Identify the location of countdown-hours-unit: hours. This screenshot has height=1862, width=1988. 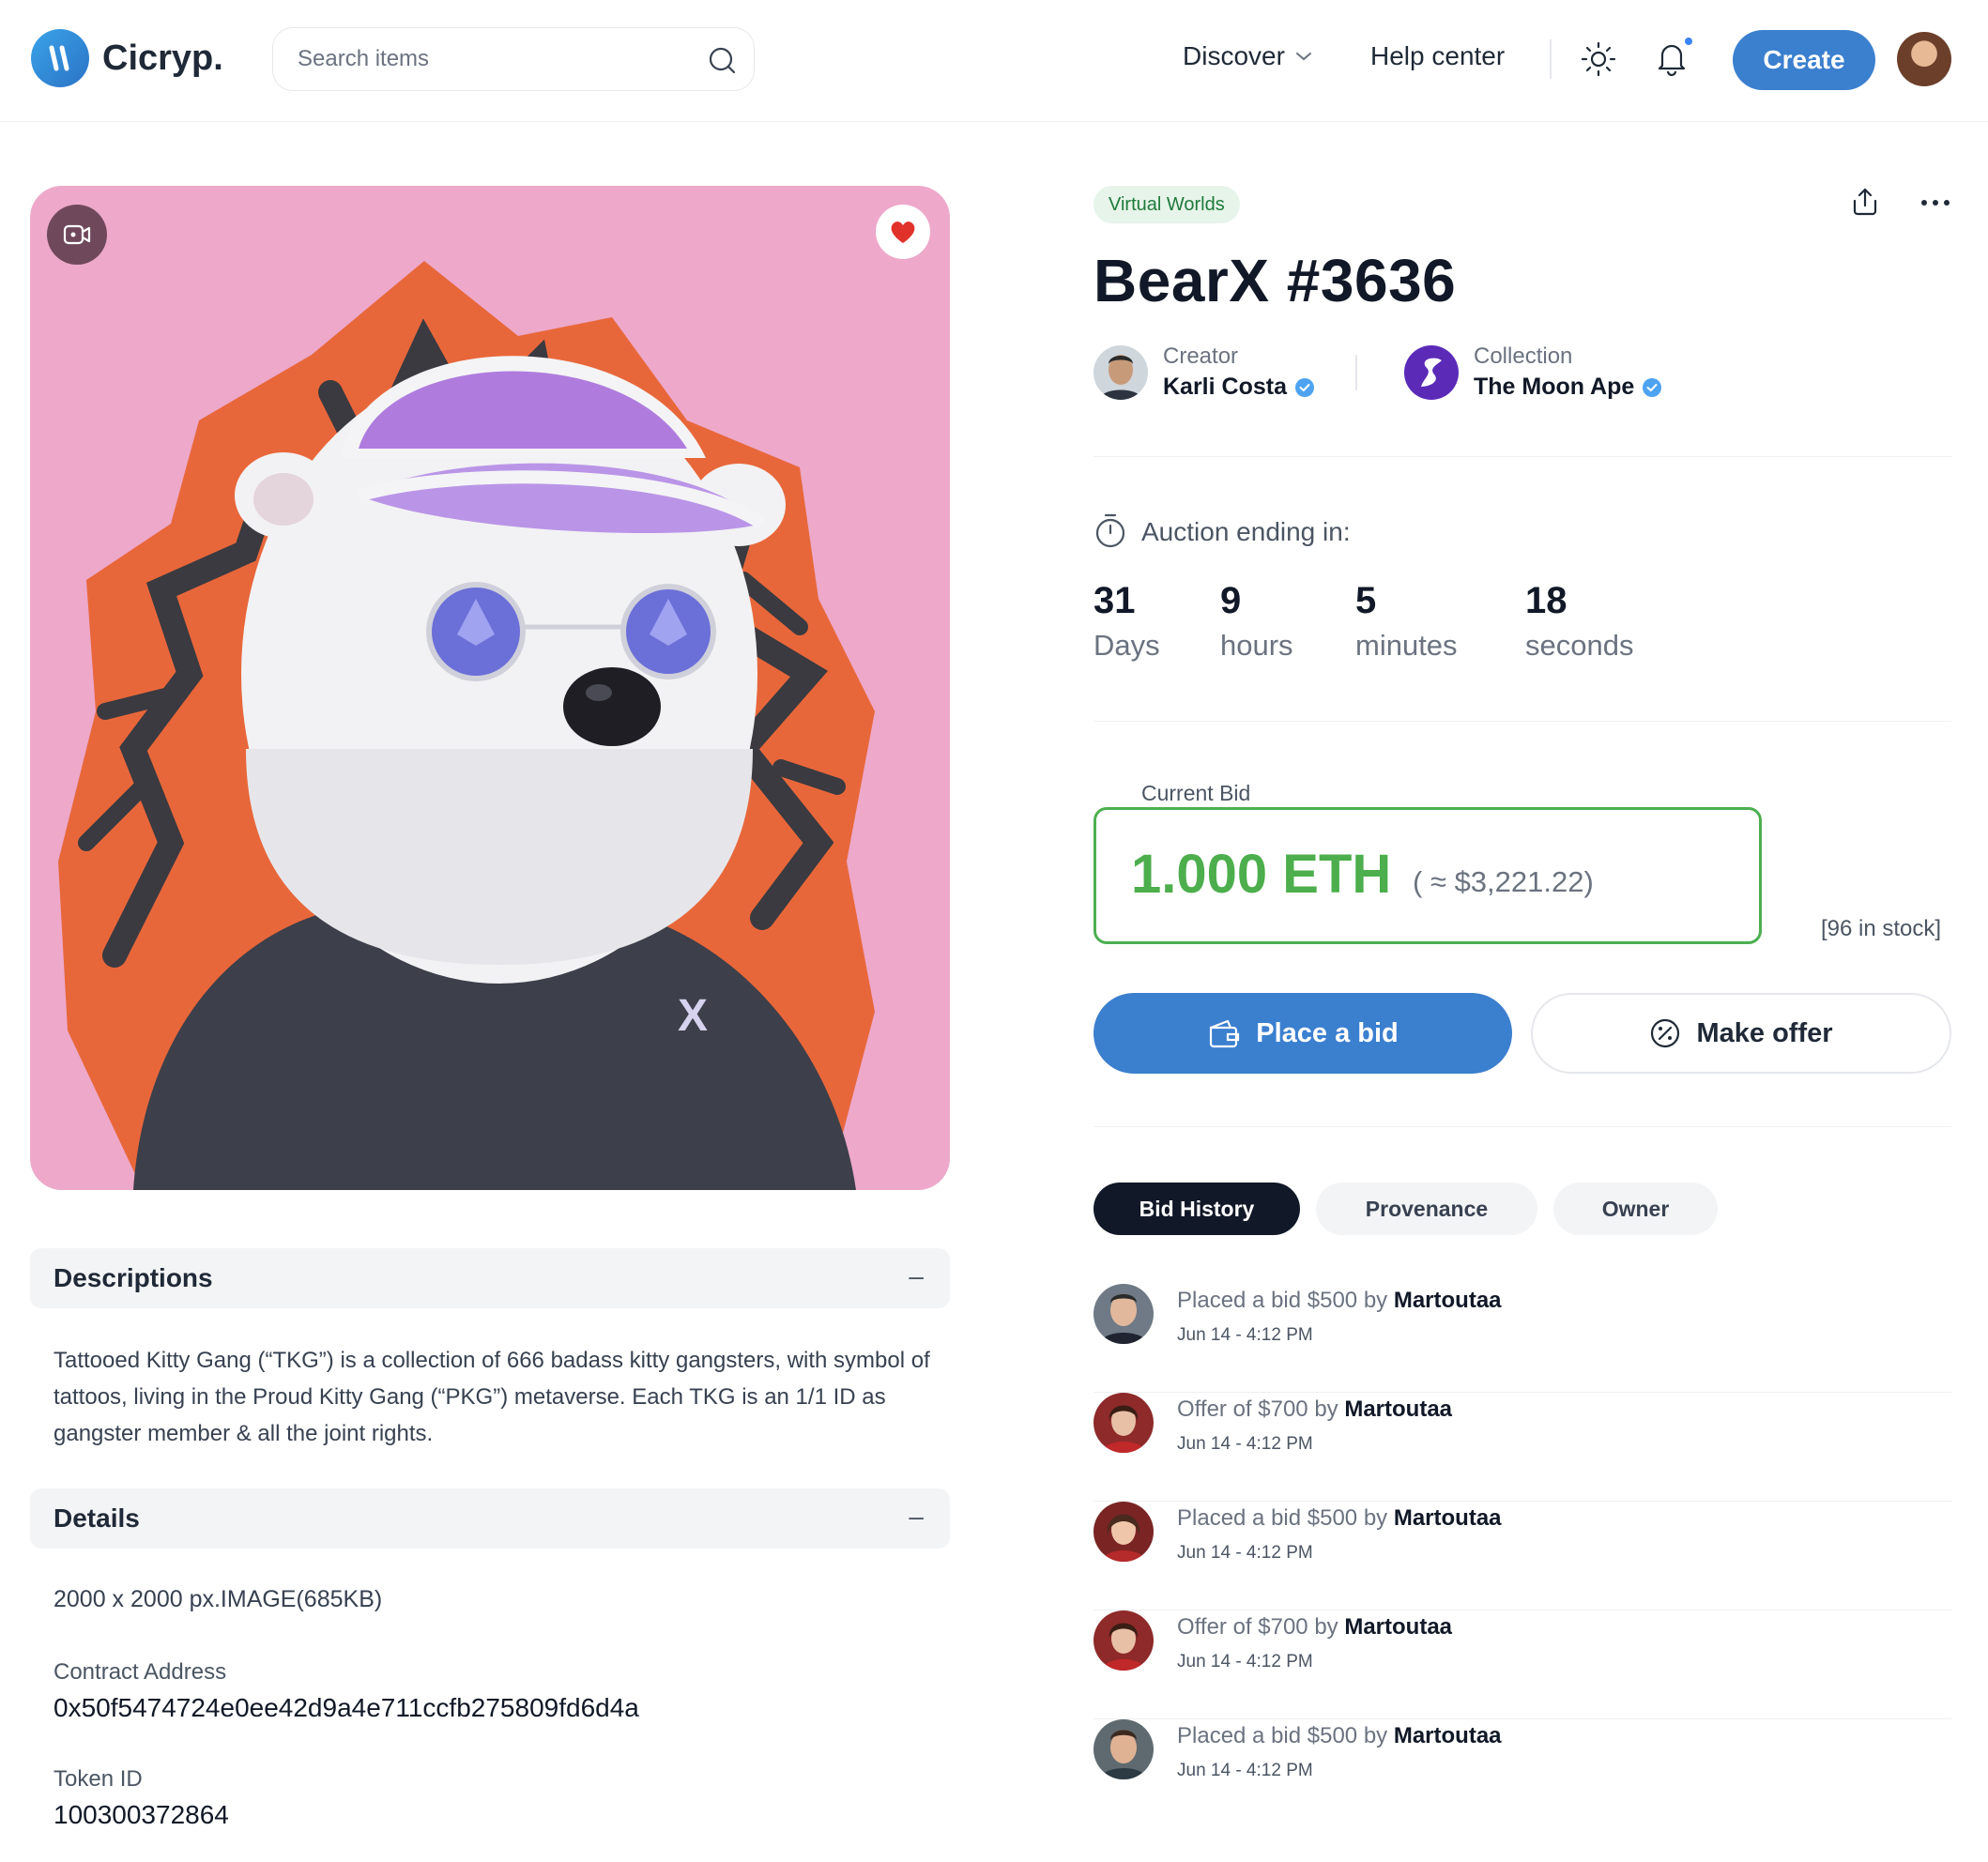
(1256, 645).